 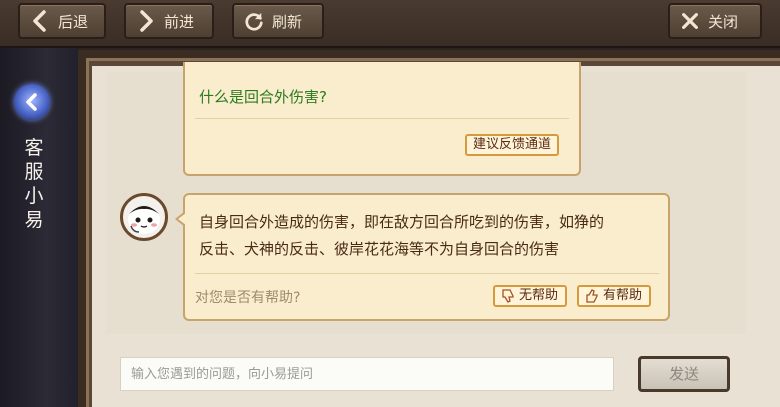 What do you see at coordinates (144, 220) in the screenshot?
I see `assistant-face-icon` at bounding box center [144, 220].